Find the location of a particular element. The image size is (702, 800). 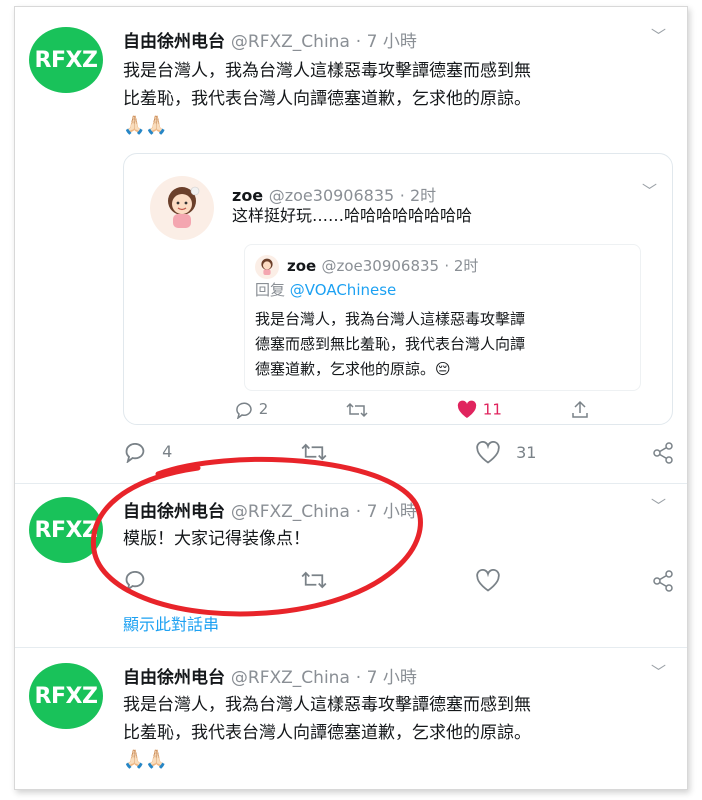

quote-like-button: 11 is located at coordinates (479, 410).